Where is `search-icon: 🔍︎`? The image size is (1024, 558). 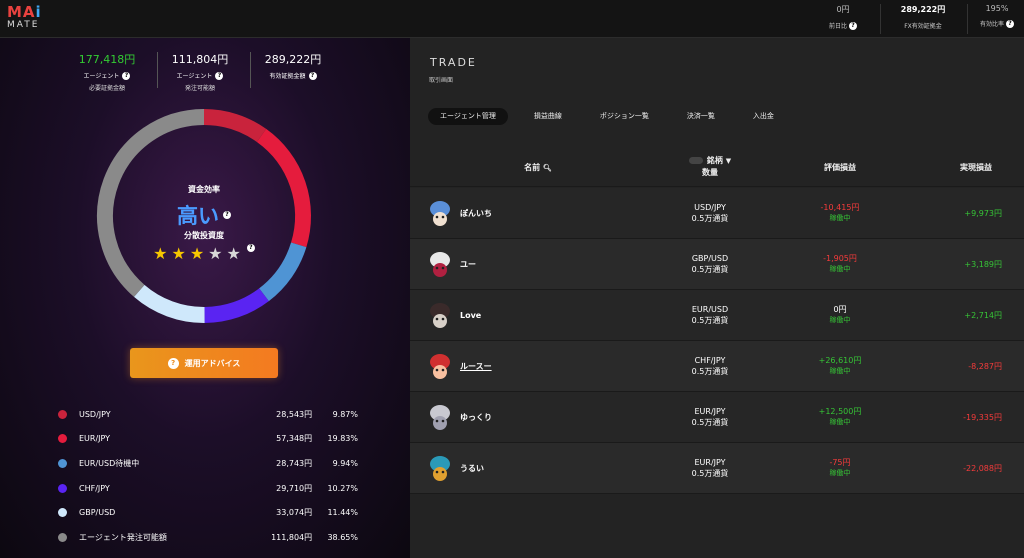 search-icon: 🔍︎ is located at coordinates (547, 168).